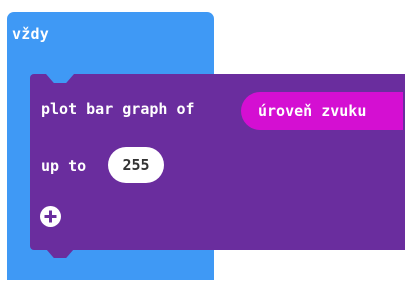  Describe the element at coordinates (30, 34) in the screenshot. I see `forever-block-label: vždy` at that location.